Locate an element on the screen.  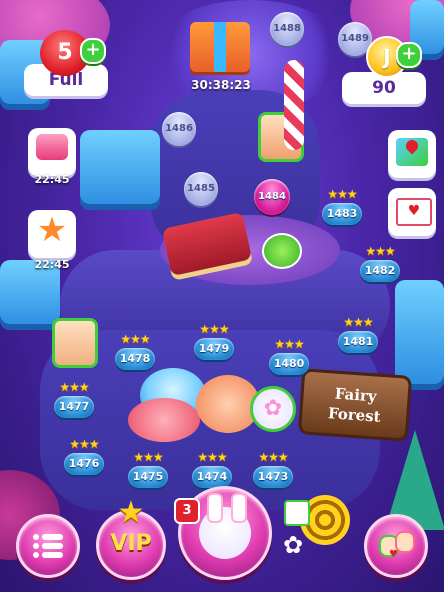
level-1485: 1485 is located at coordinates (201, 189).